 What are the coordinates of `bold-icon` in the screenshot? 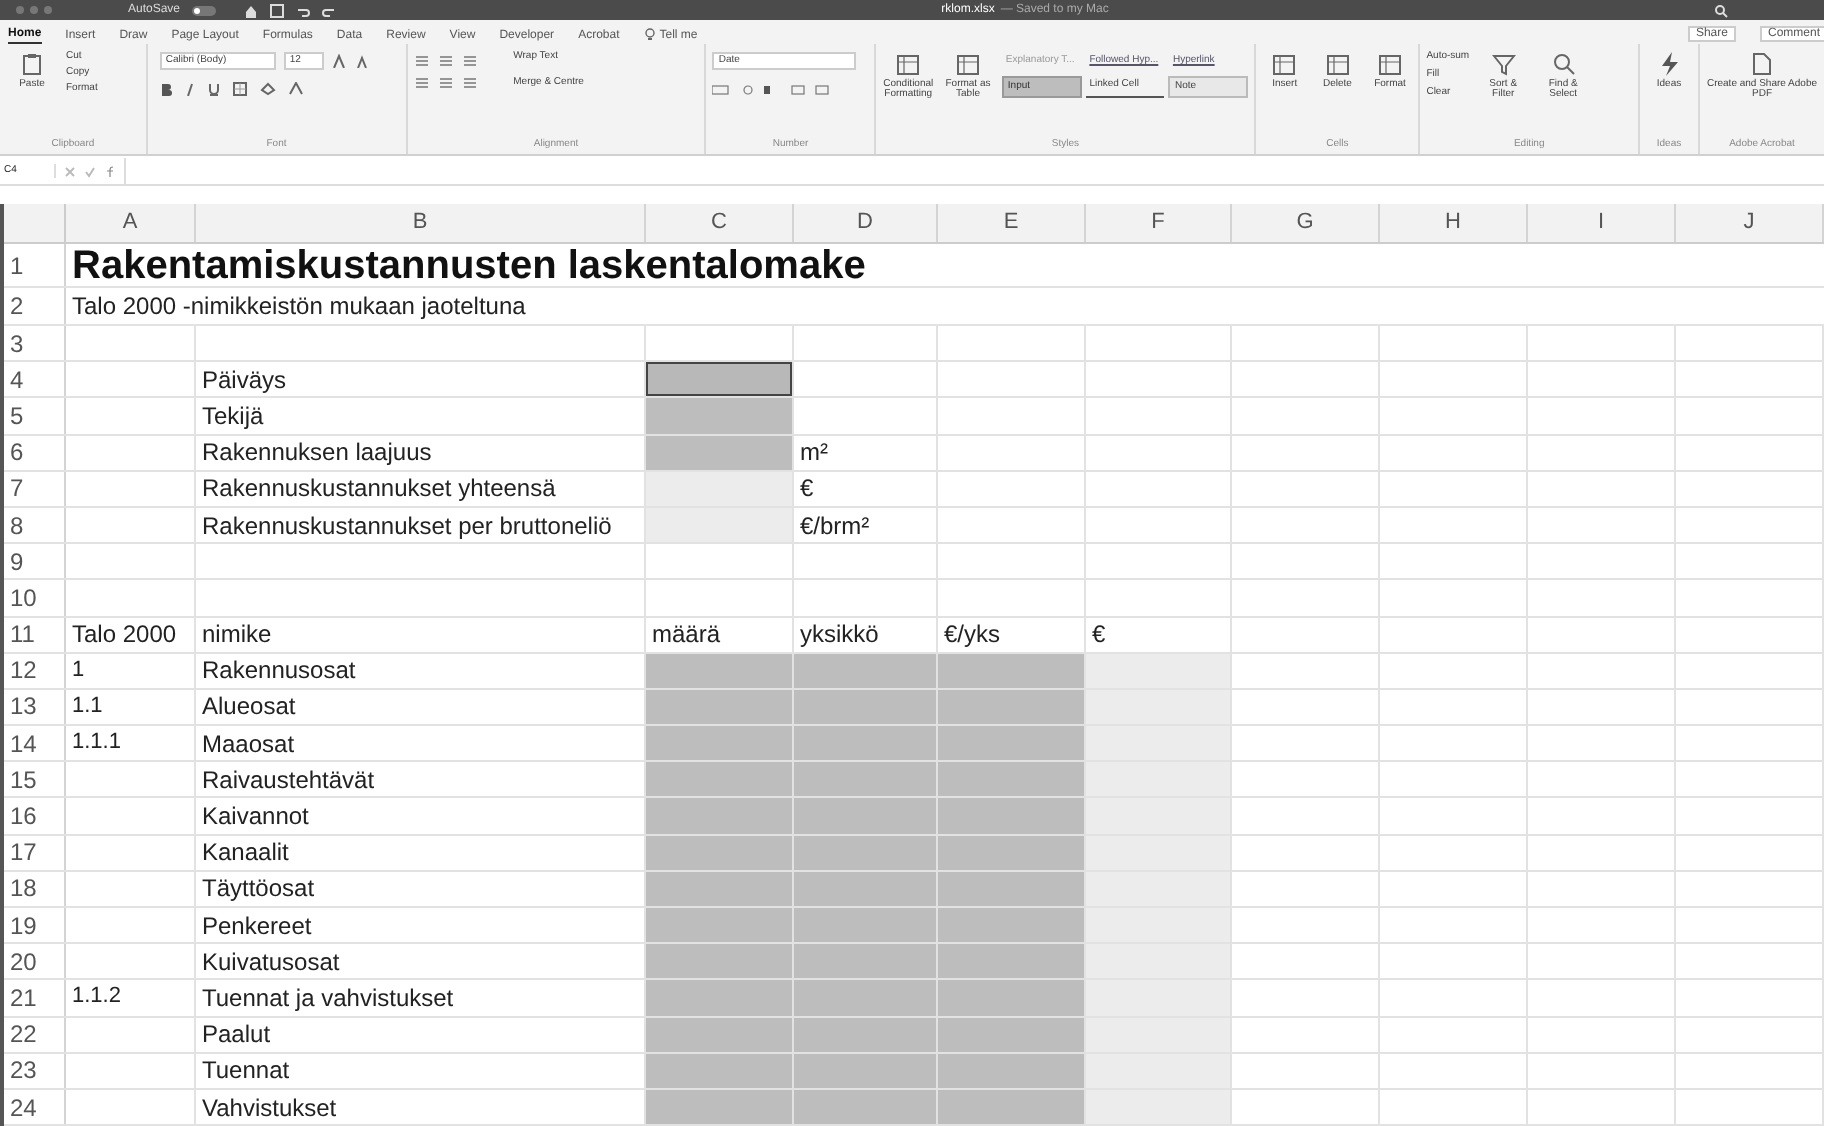 It's located at (165, 89).